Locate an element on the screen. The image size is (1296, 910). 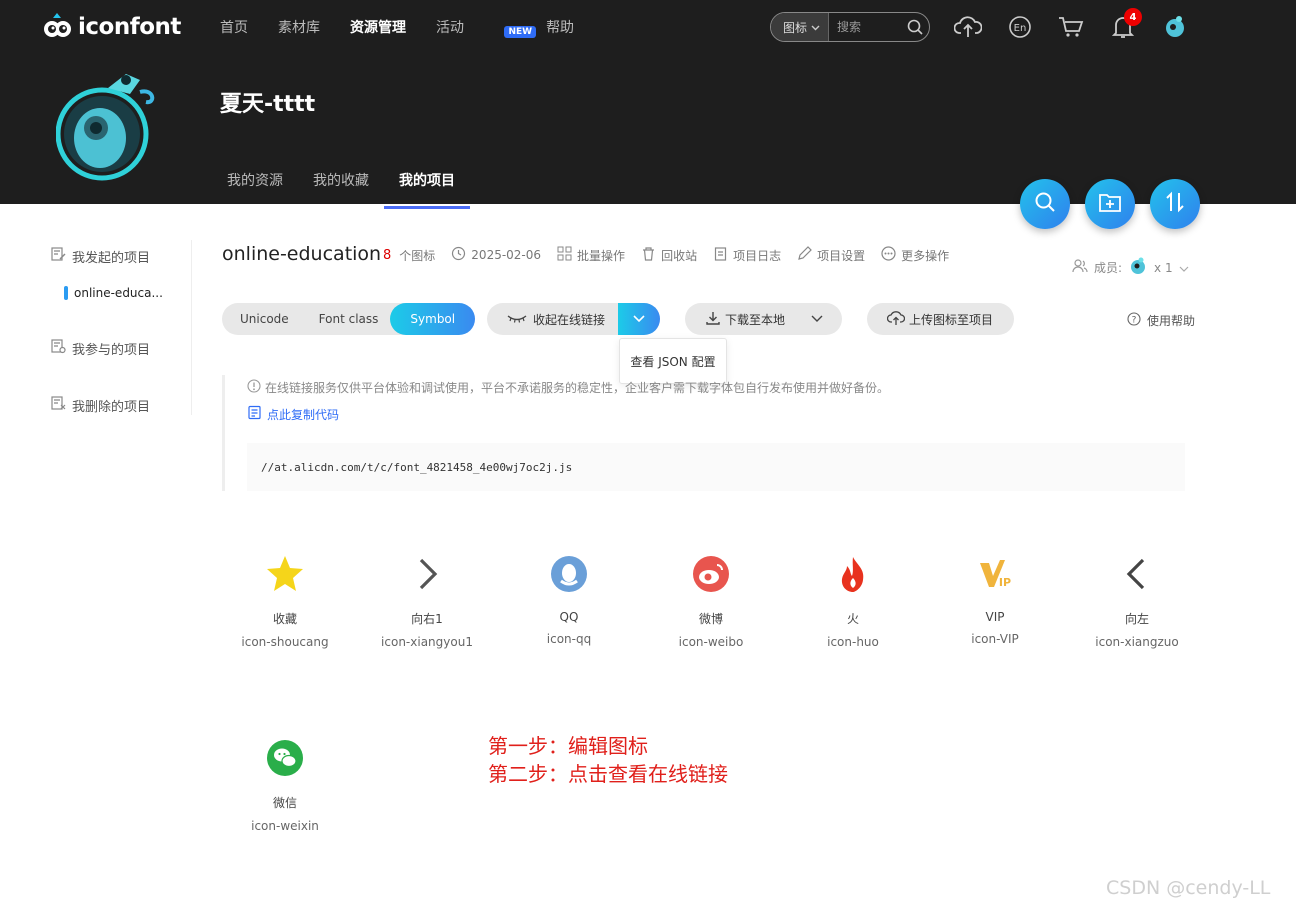
toggle-online-link-button: 收起在线链接 is located at coordinates (552, 319).